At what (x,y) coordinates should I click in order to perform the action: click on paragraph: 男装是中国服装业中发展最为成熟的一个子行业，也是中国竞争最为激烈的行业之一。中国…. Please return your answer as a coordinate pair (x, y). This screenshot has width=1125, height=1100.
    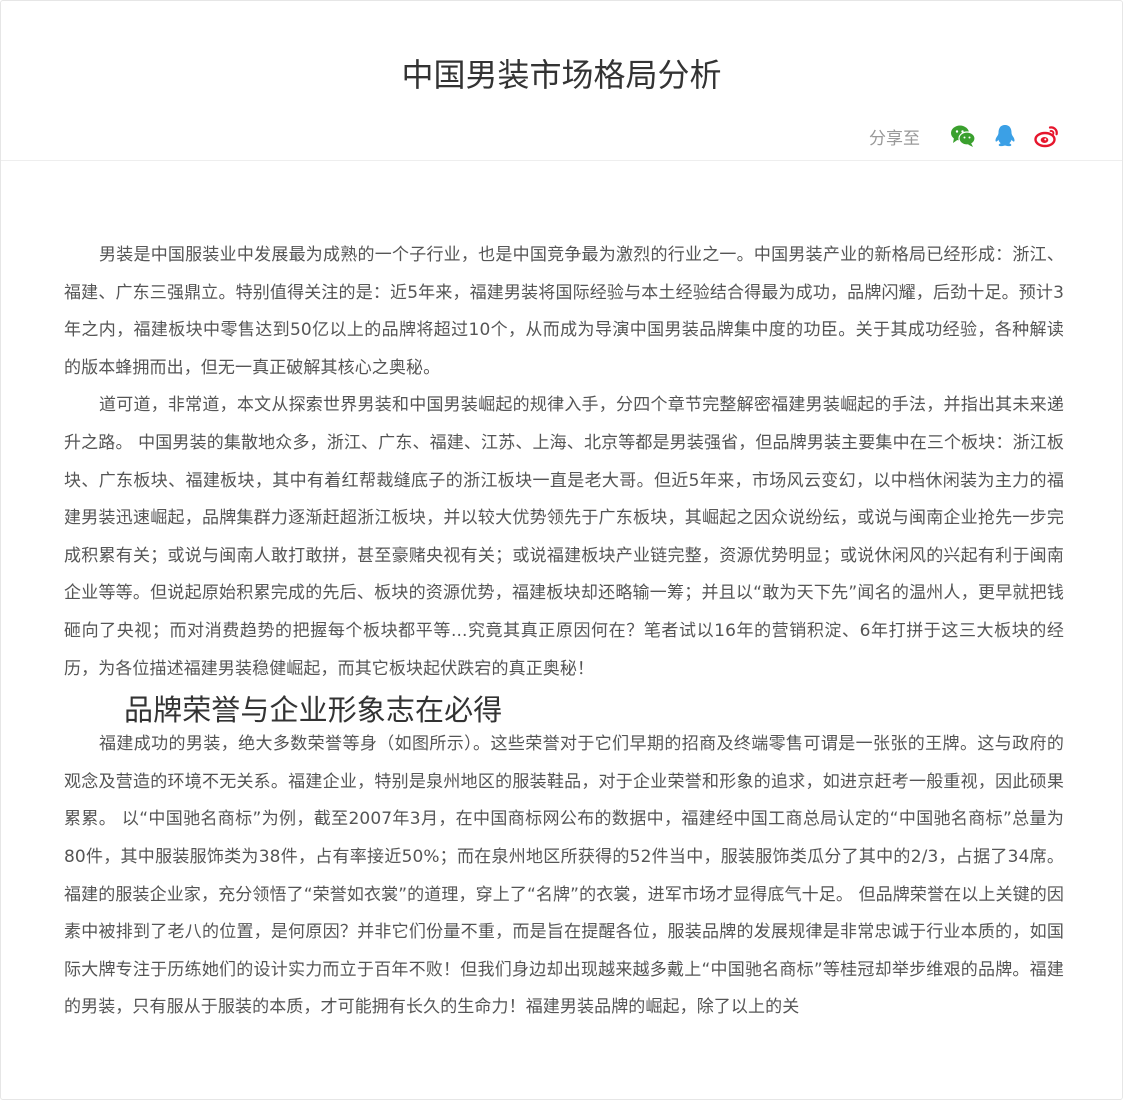
    Looking at the image, I should click on (564, 311).